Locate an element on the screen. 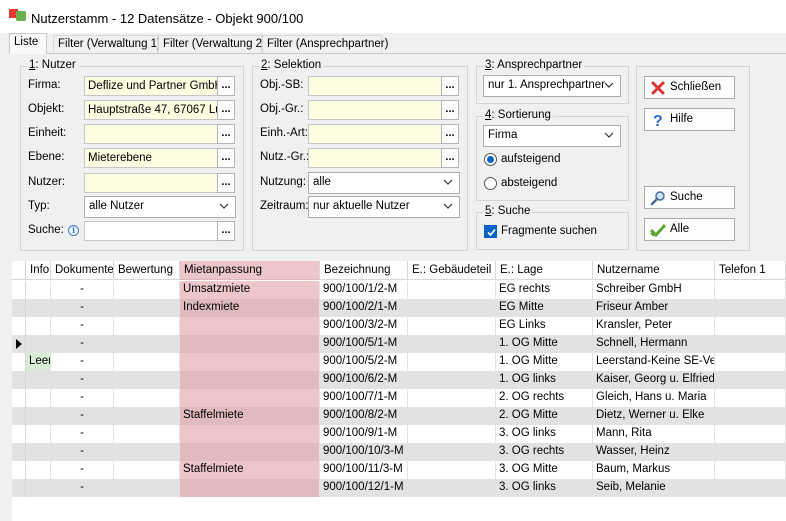 The width and height of the screenshot is (786, 521). cell-nutzername: Schreiber GmbH is located at coordinates (654, 290).